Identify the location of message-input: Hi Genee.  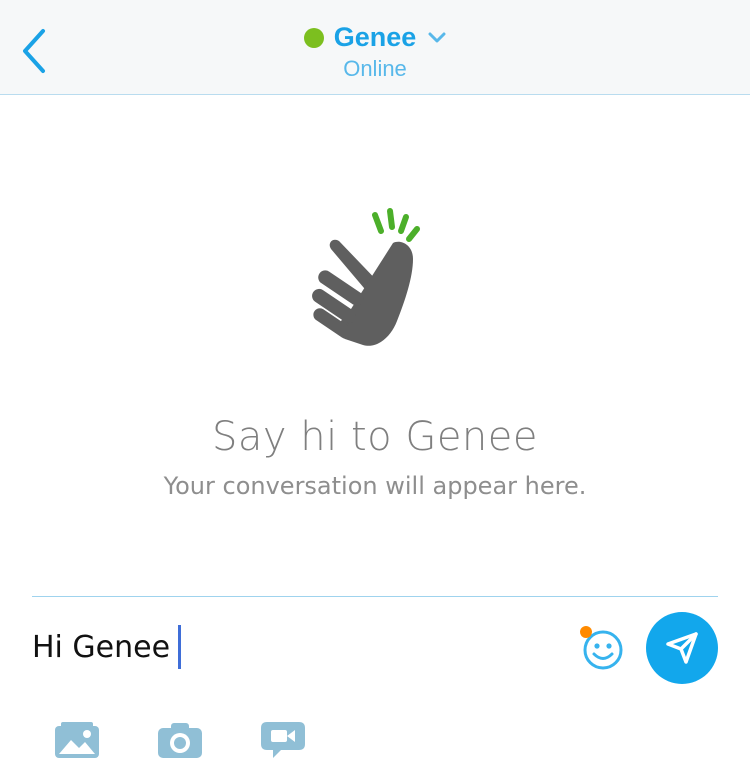
(292, 647).